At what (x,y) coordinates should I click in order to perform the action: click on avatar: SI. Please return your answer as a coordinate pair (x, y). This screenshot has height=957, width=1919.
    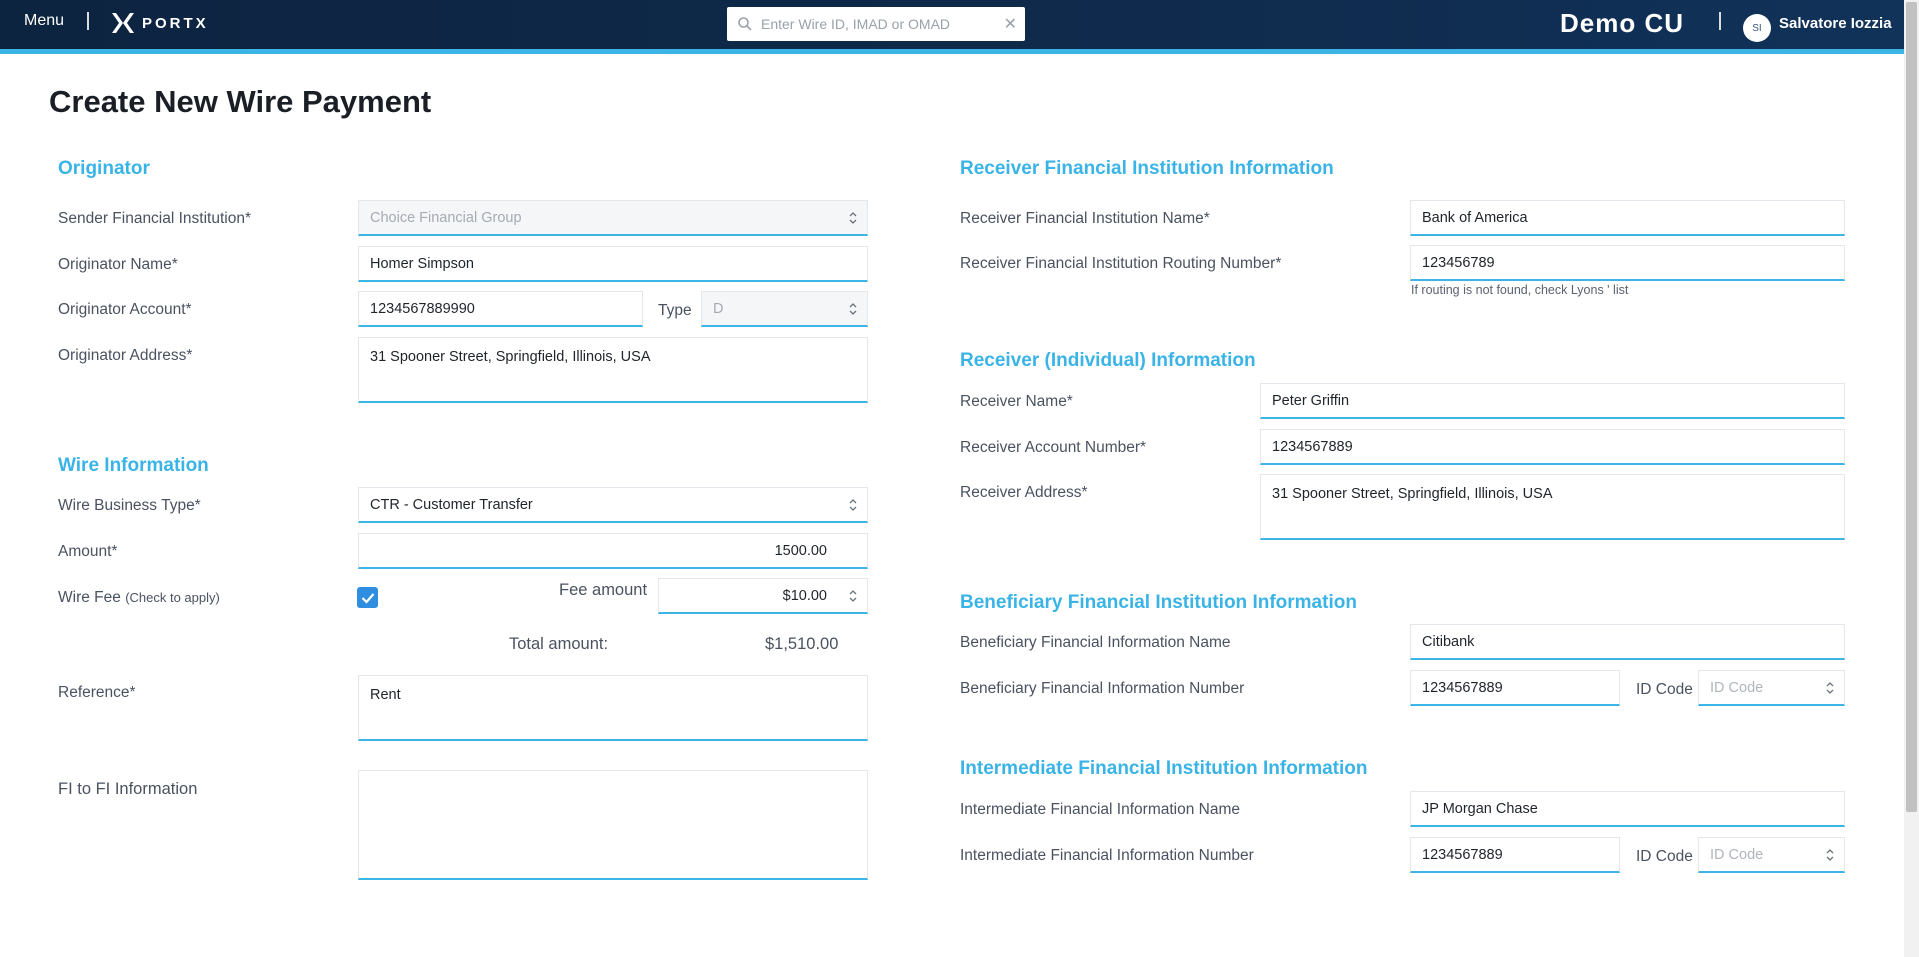
    Looking at the image, I should click on (1757, 28).